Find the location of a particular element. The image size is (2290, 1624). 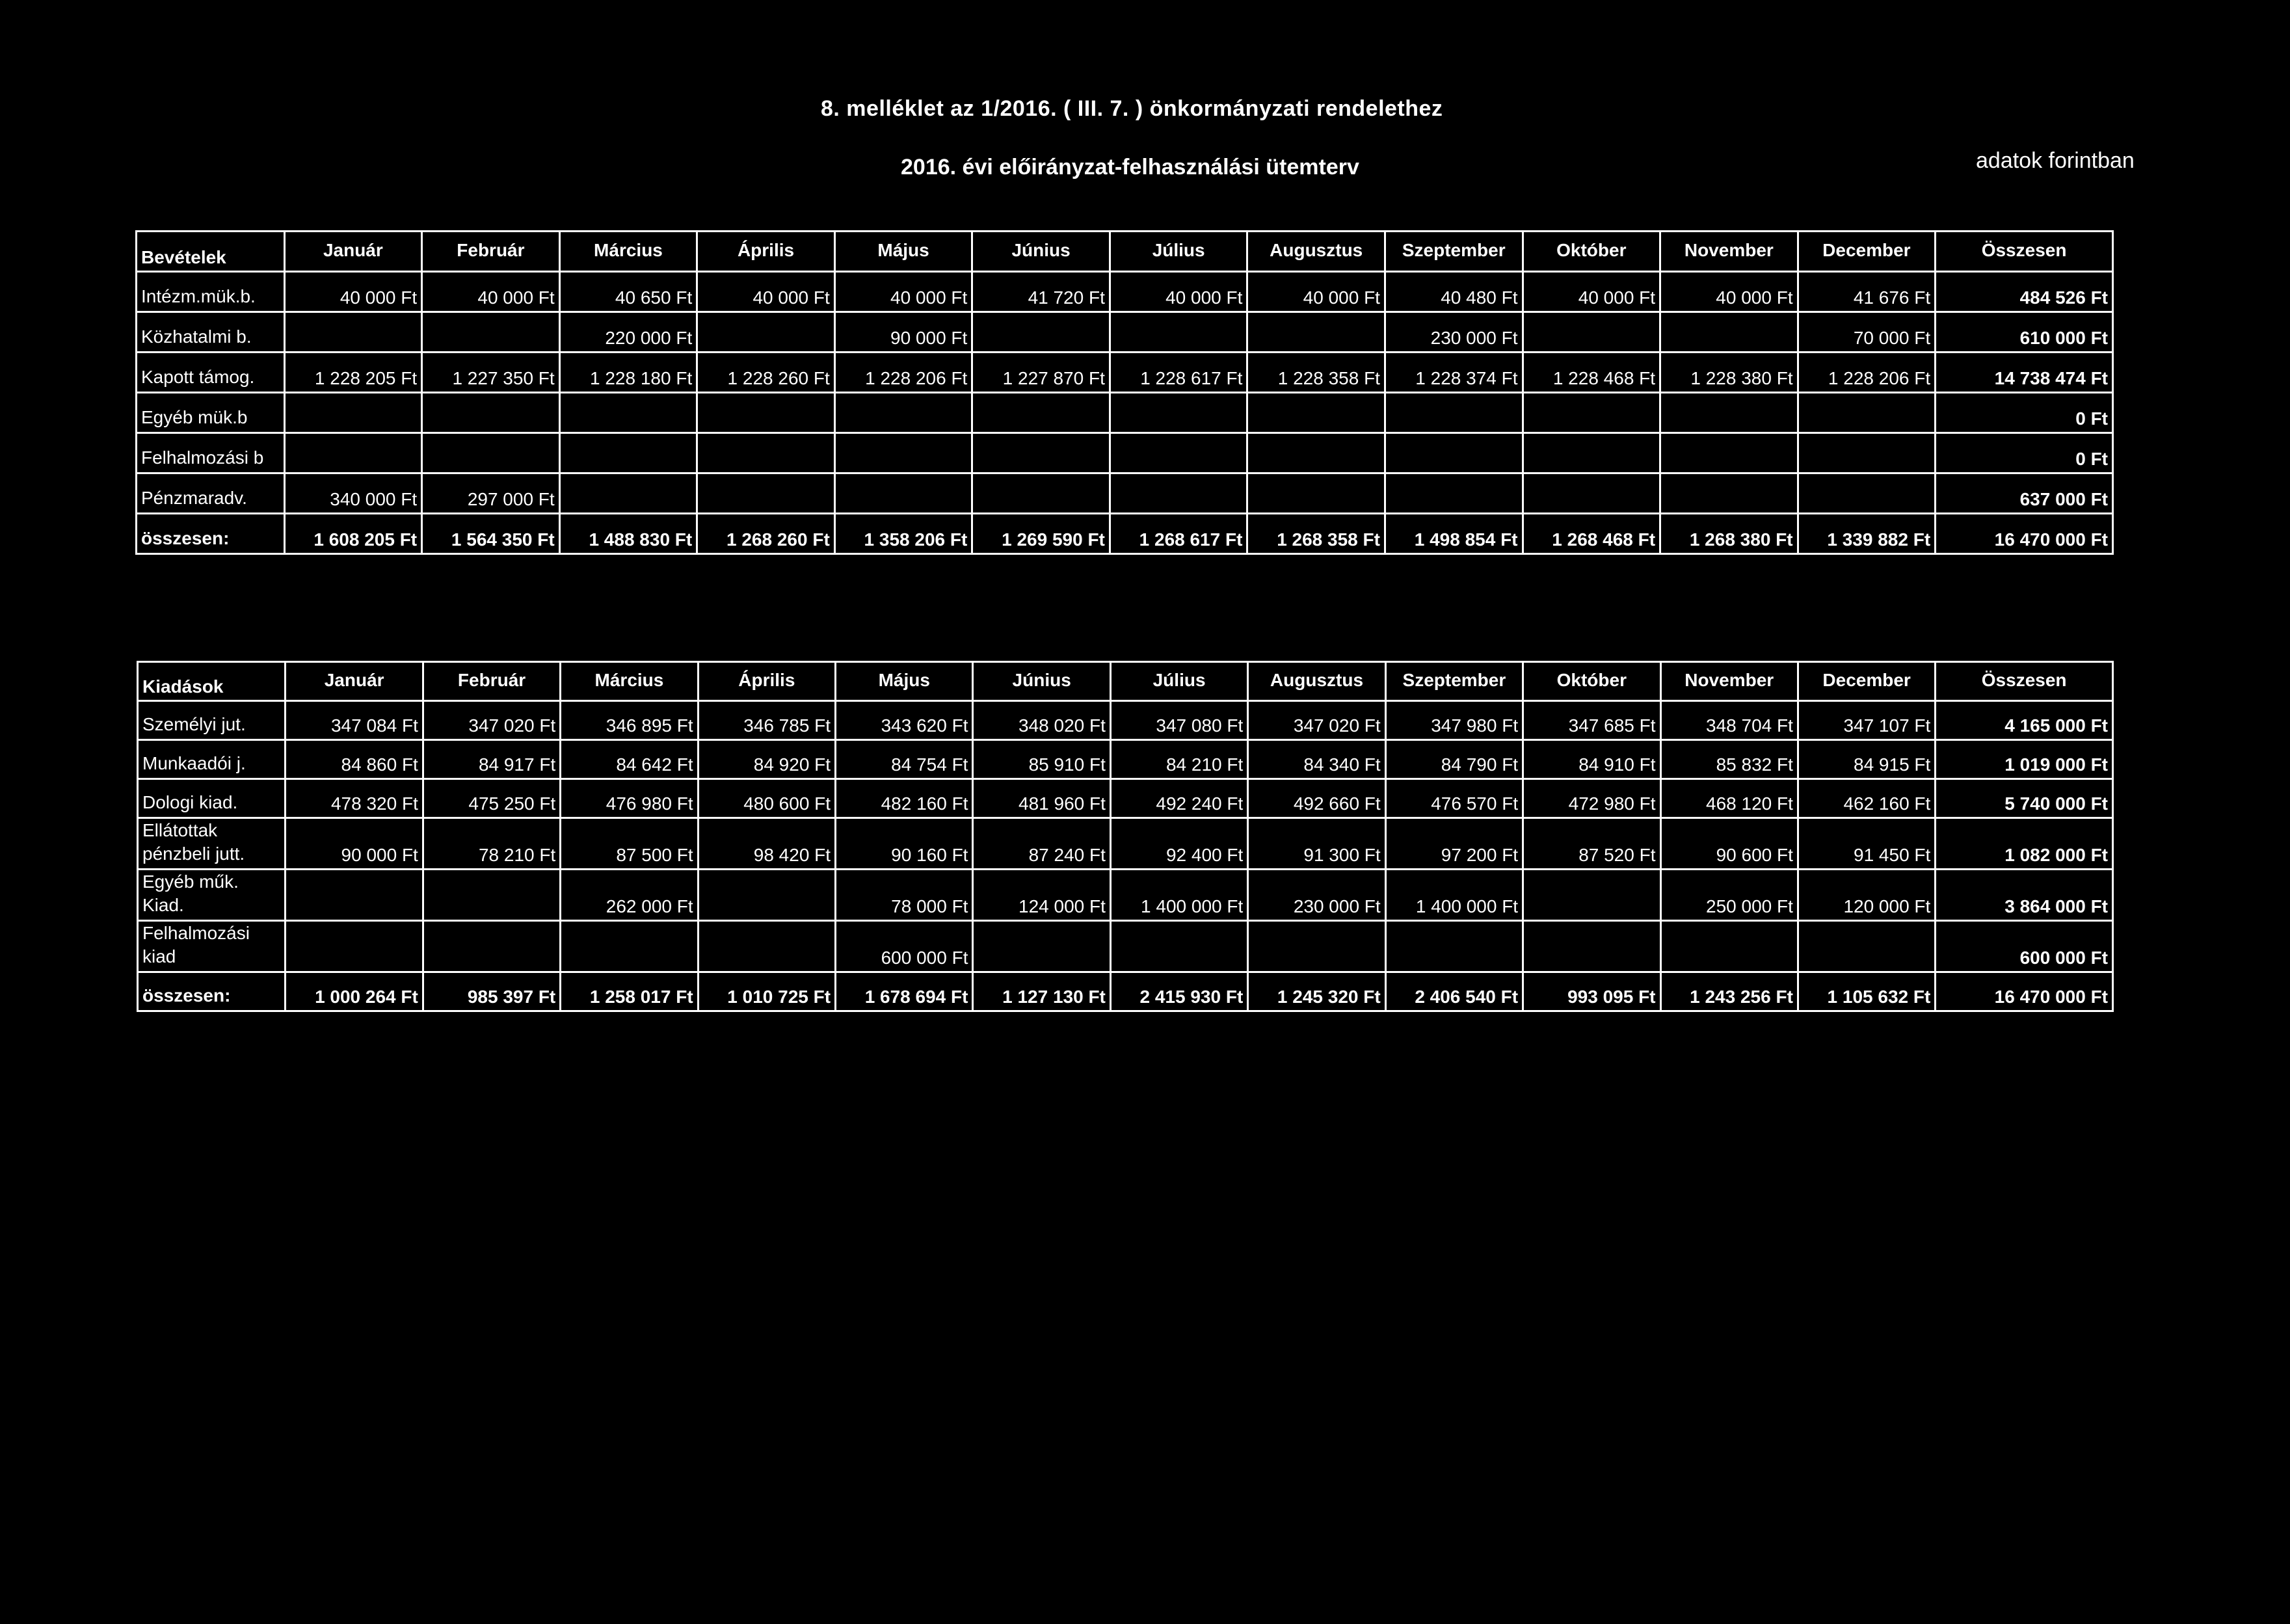

sum-cell: 1 488 830 Ft is located at coordinates (628, 533).